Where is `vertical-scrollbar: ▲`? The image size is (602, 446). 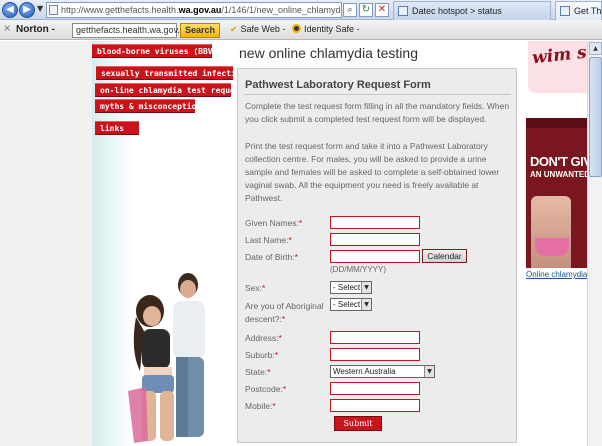
vertical-scrollbar: ▲ is located at coordinates (594, 243).